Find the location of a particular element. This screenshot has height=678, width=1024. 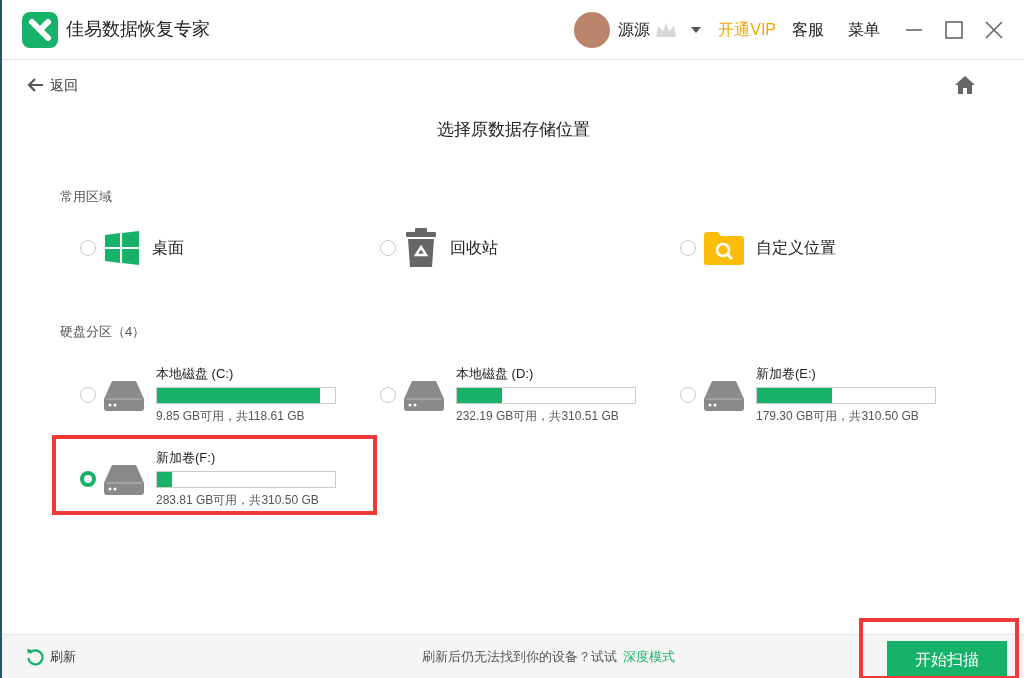

menu-link: 菜单 is located at coordinates (864, 29).